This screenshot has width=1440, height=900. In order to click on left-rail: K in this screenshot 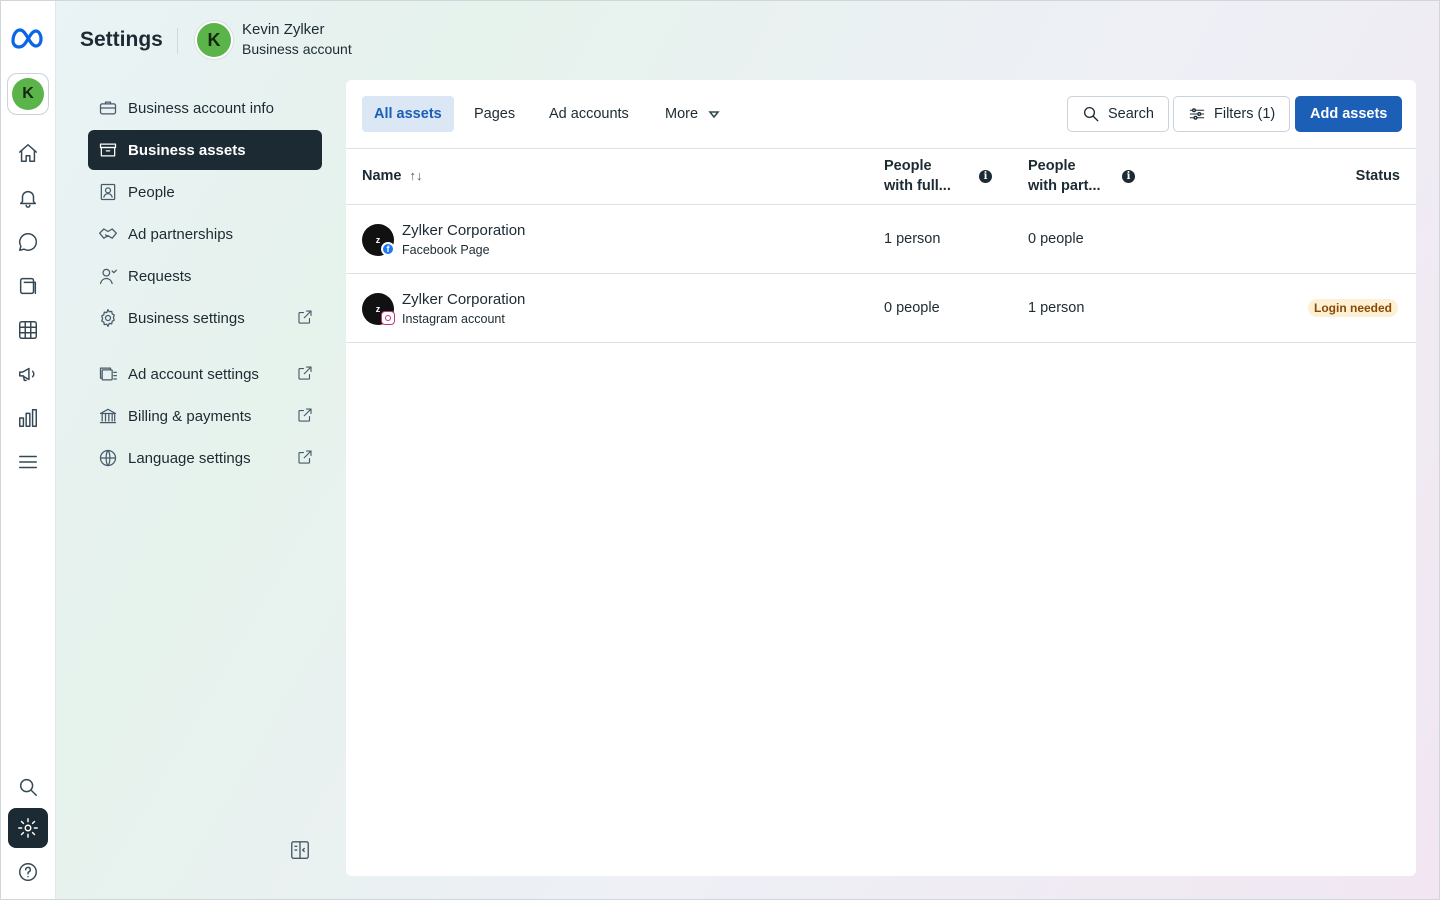, I will do `click(28, 450)`.